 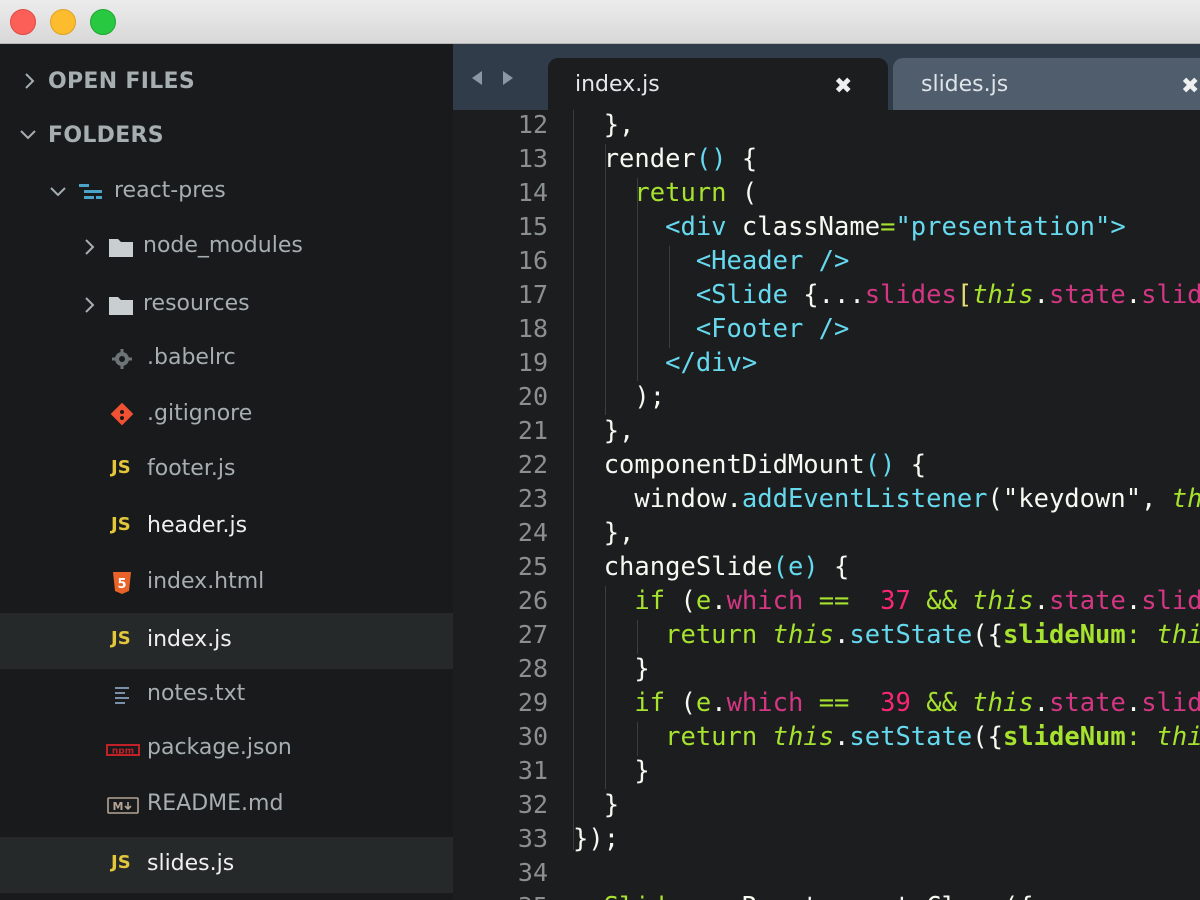 I want to click on sidebar-item-slides-js: JS slides.js, so click(x=226, y=865).